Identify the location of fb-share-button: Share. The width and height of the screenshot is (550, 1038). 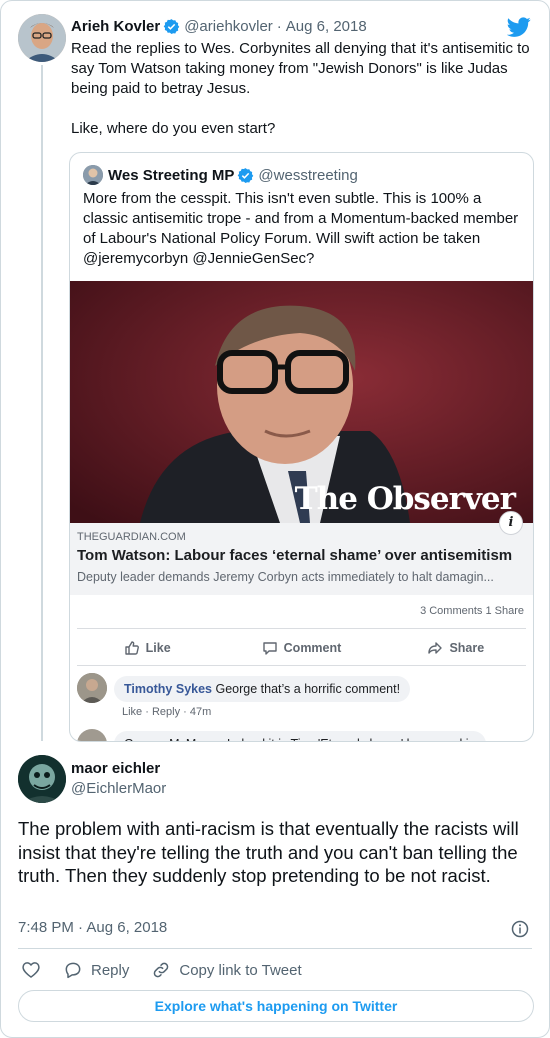
(456, 648).